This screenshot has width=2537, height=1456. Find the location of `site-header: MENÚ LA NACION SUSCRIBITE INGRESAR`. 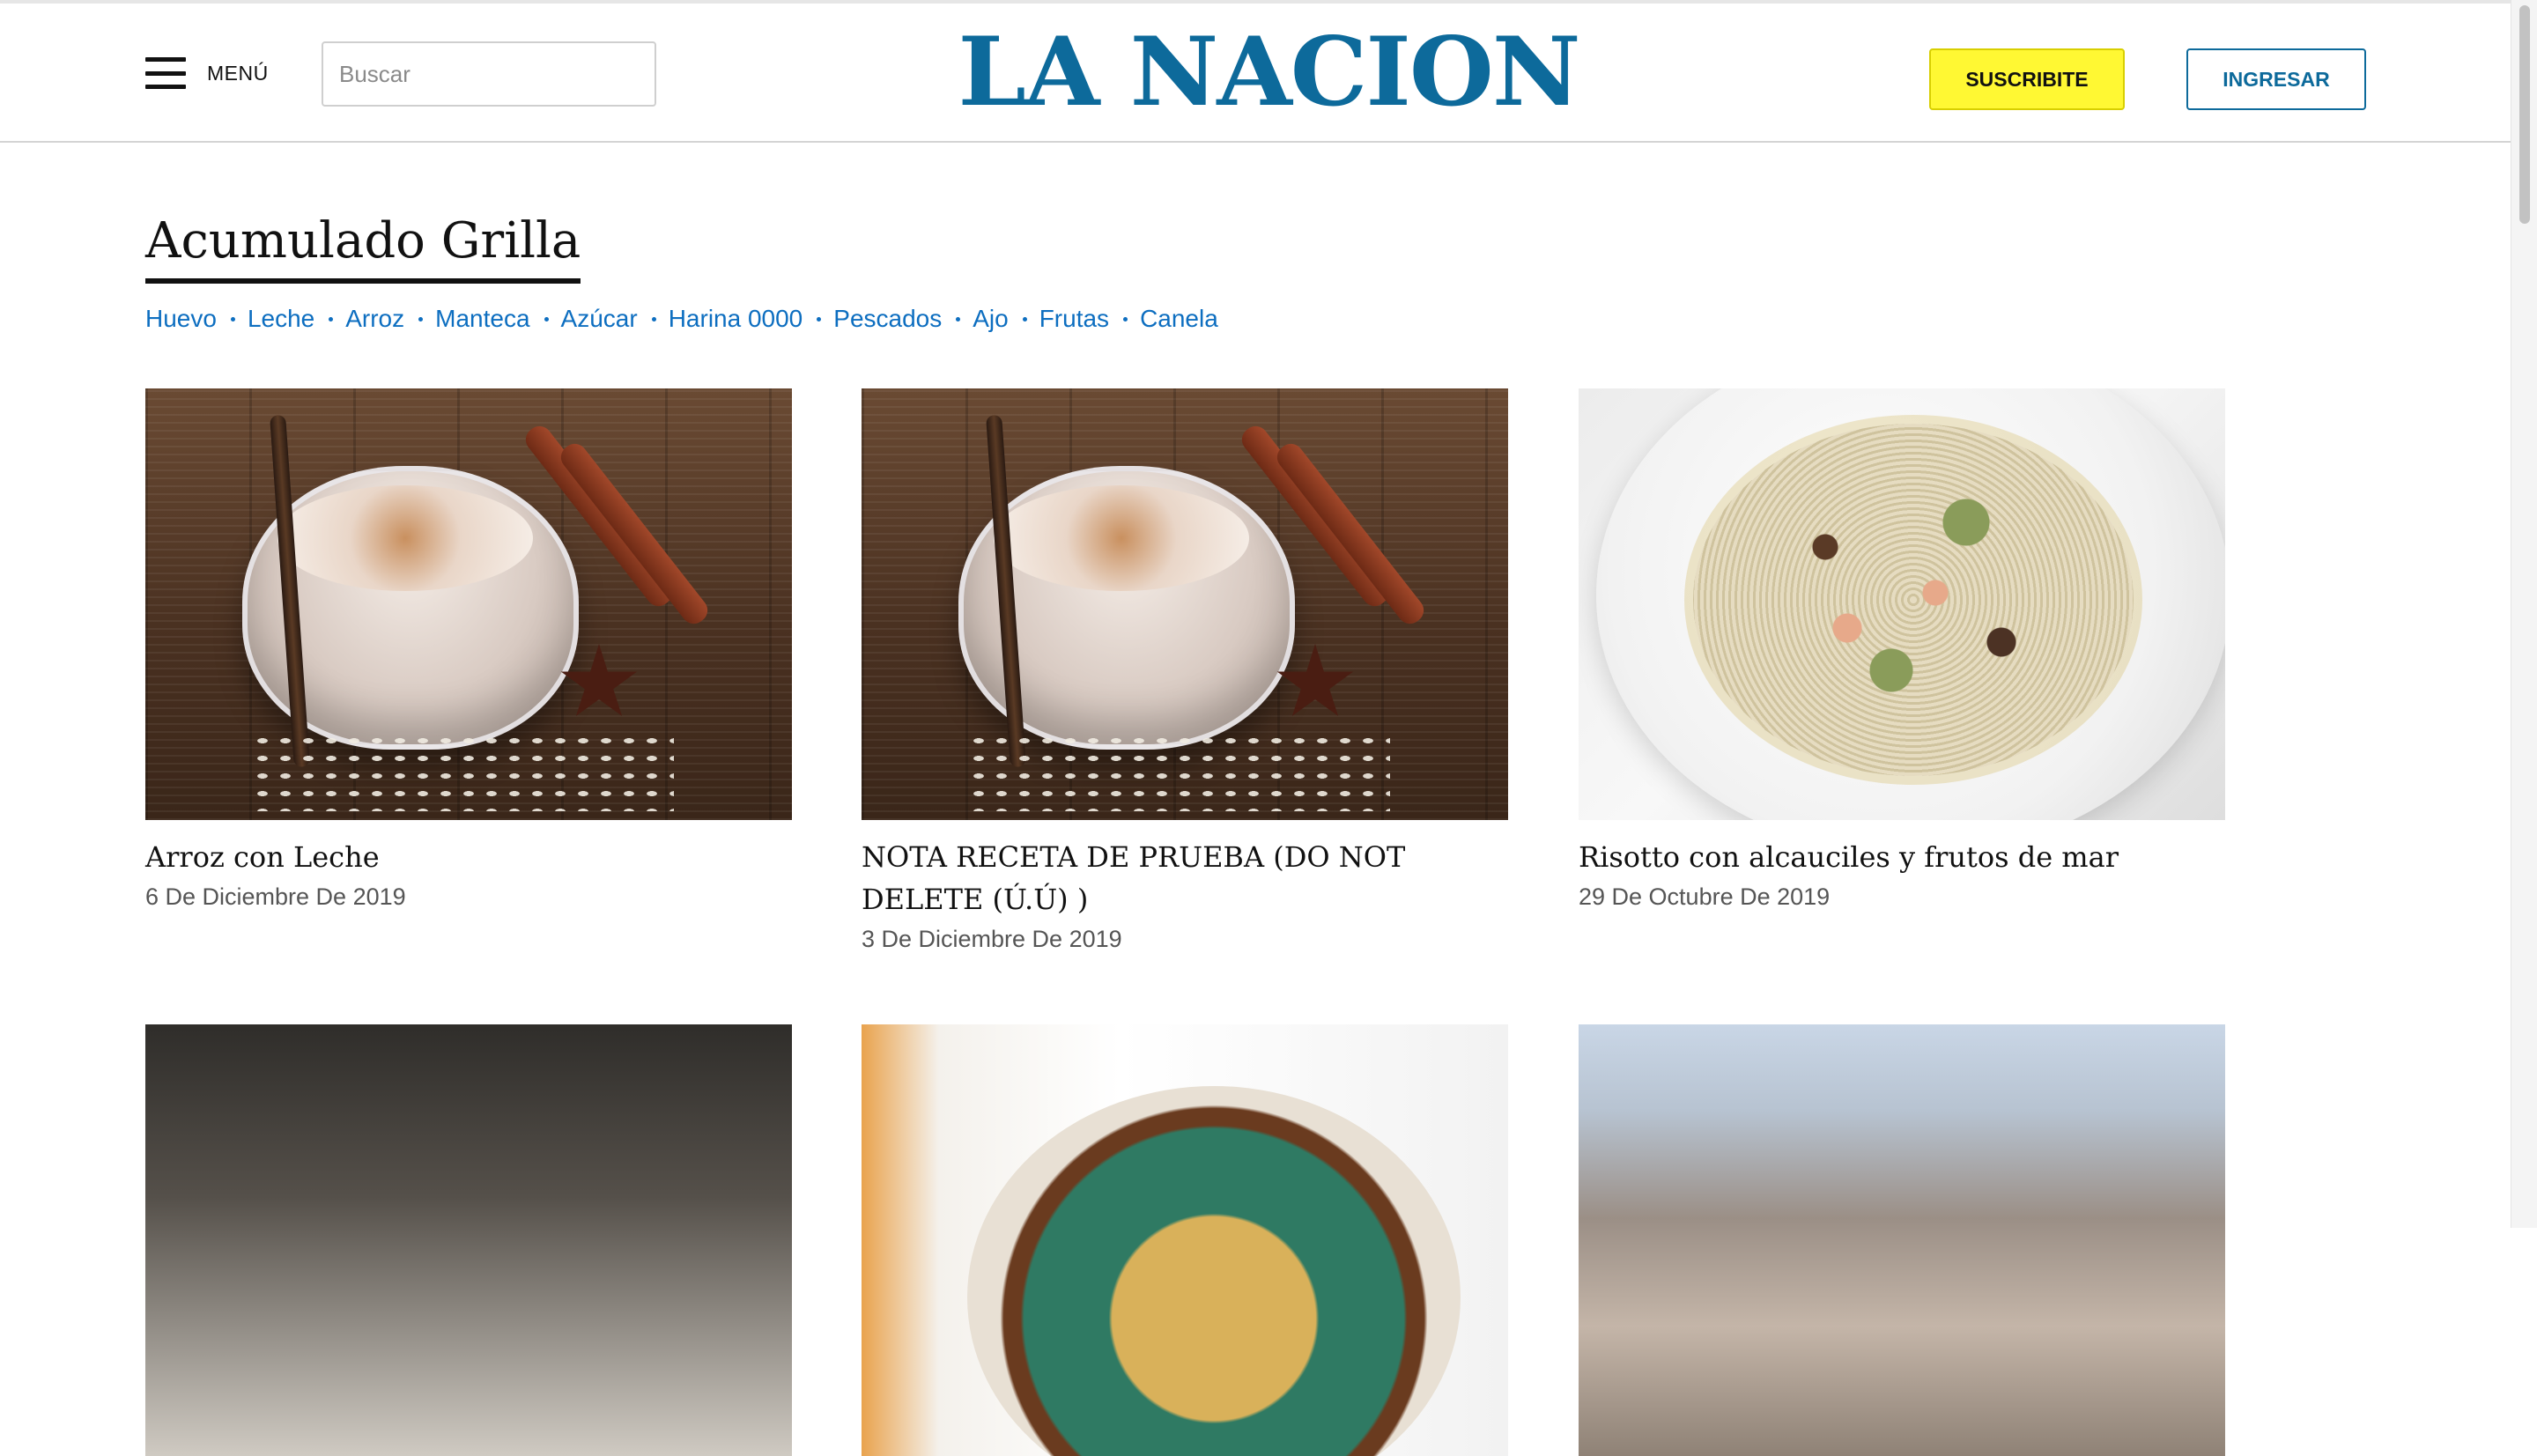

site-header: MENÚ LA NACION SUSCRIBITE INGRESAR is located at coordinates (1256, 73).